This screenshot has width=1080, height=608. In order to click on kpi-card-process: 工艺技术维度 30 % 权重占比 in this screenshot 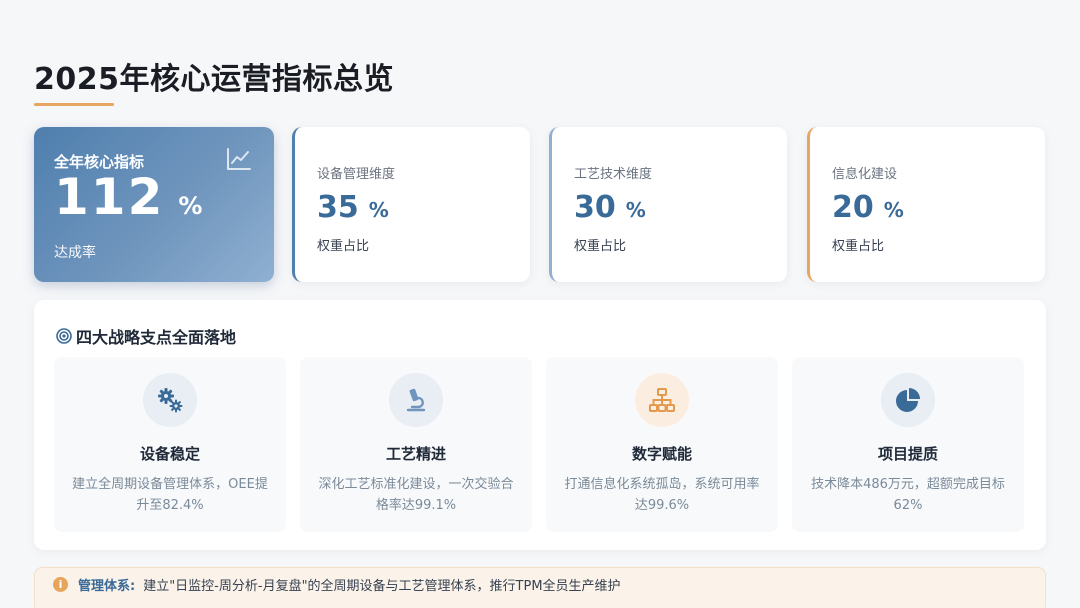, I will do `click(668, 204)`.